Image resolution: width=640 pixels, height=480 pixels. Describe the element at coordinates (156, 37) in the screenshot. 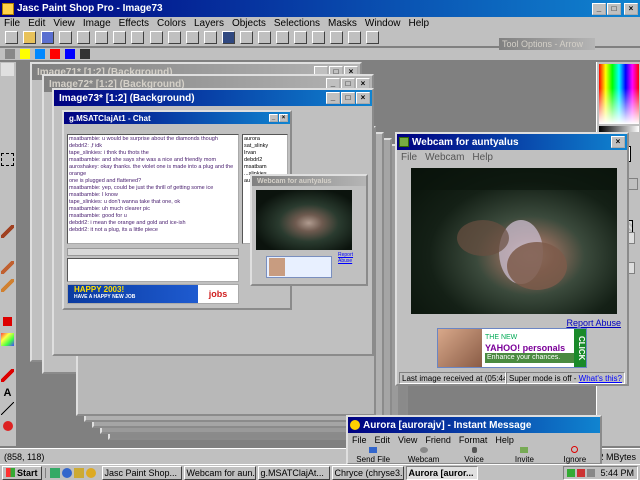

I see `paste-icon` at that location.